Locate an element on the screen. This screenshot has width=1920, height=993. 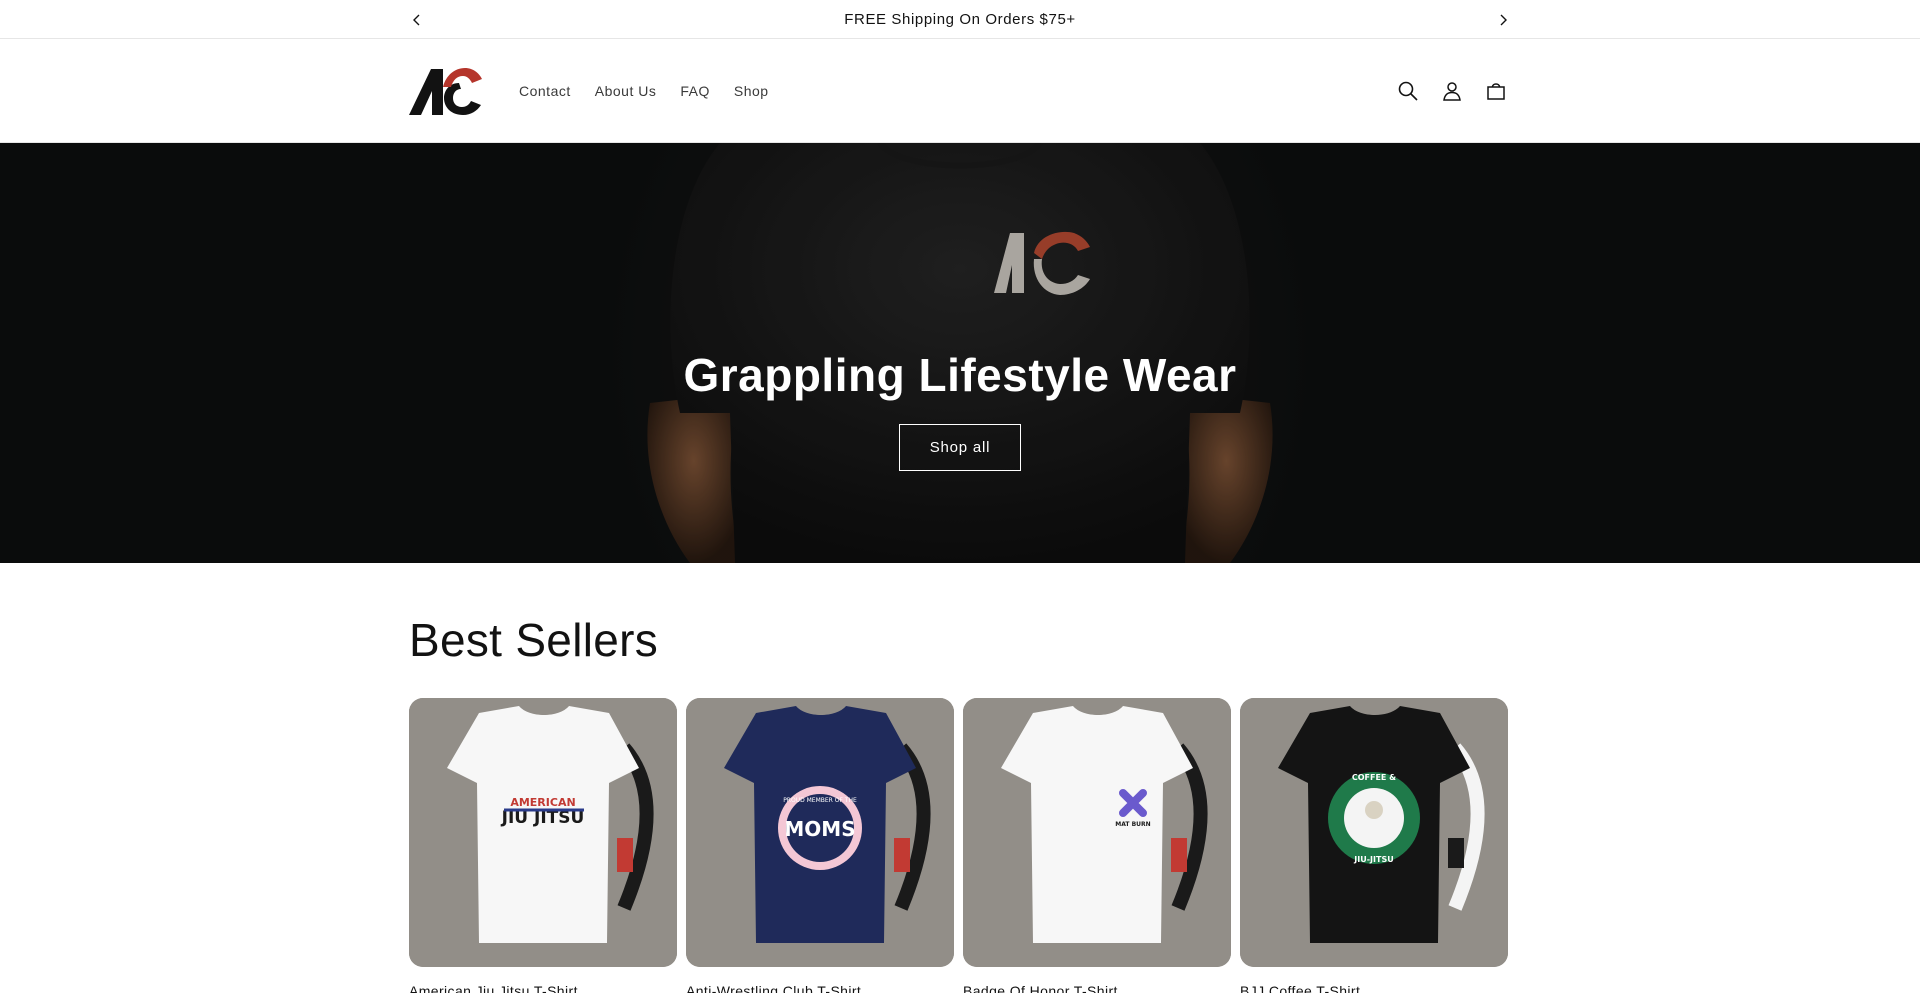
tshirt-graphic: MAT BURN is located at coordinates (1097, 832).